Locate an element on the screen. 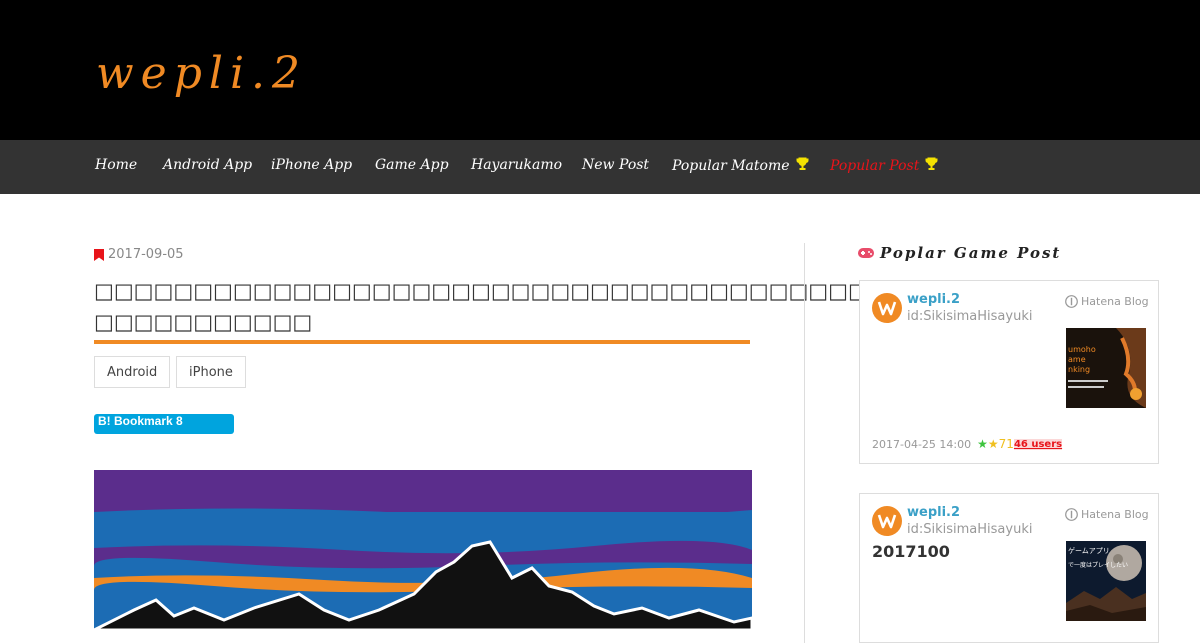 This screenshot has height=643, width=1200. card-thumbnail: umoho ame nking is located at coordinates (1106, 368).